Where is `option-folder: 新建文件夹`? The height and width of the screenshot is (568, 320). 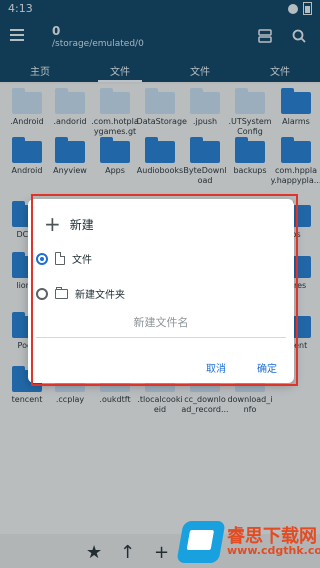 option-folder: 新建文件夹 is located at coordinates (80, 293).